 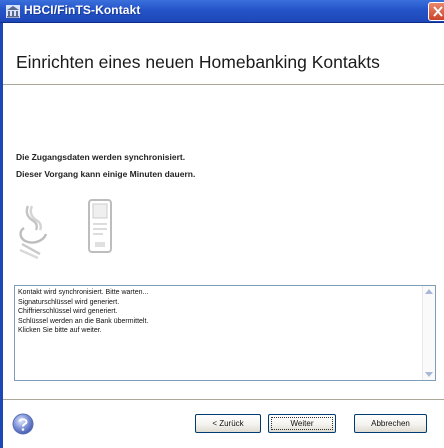 I want to click on log-line: Signaturschlüssel wird generiert., so click(x=69, y=302).